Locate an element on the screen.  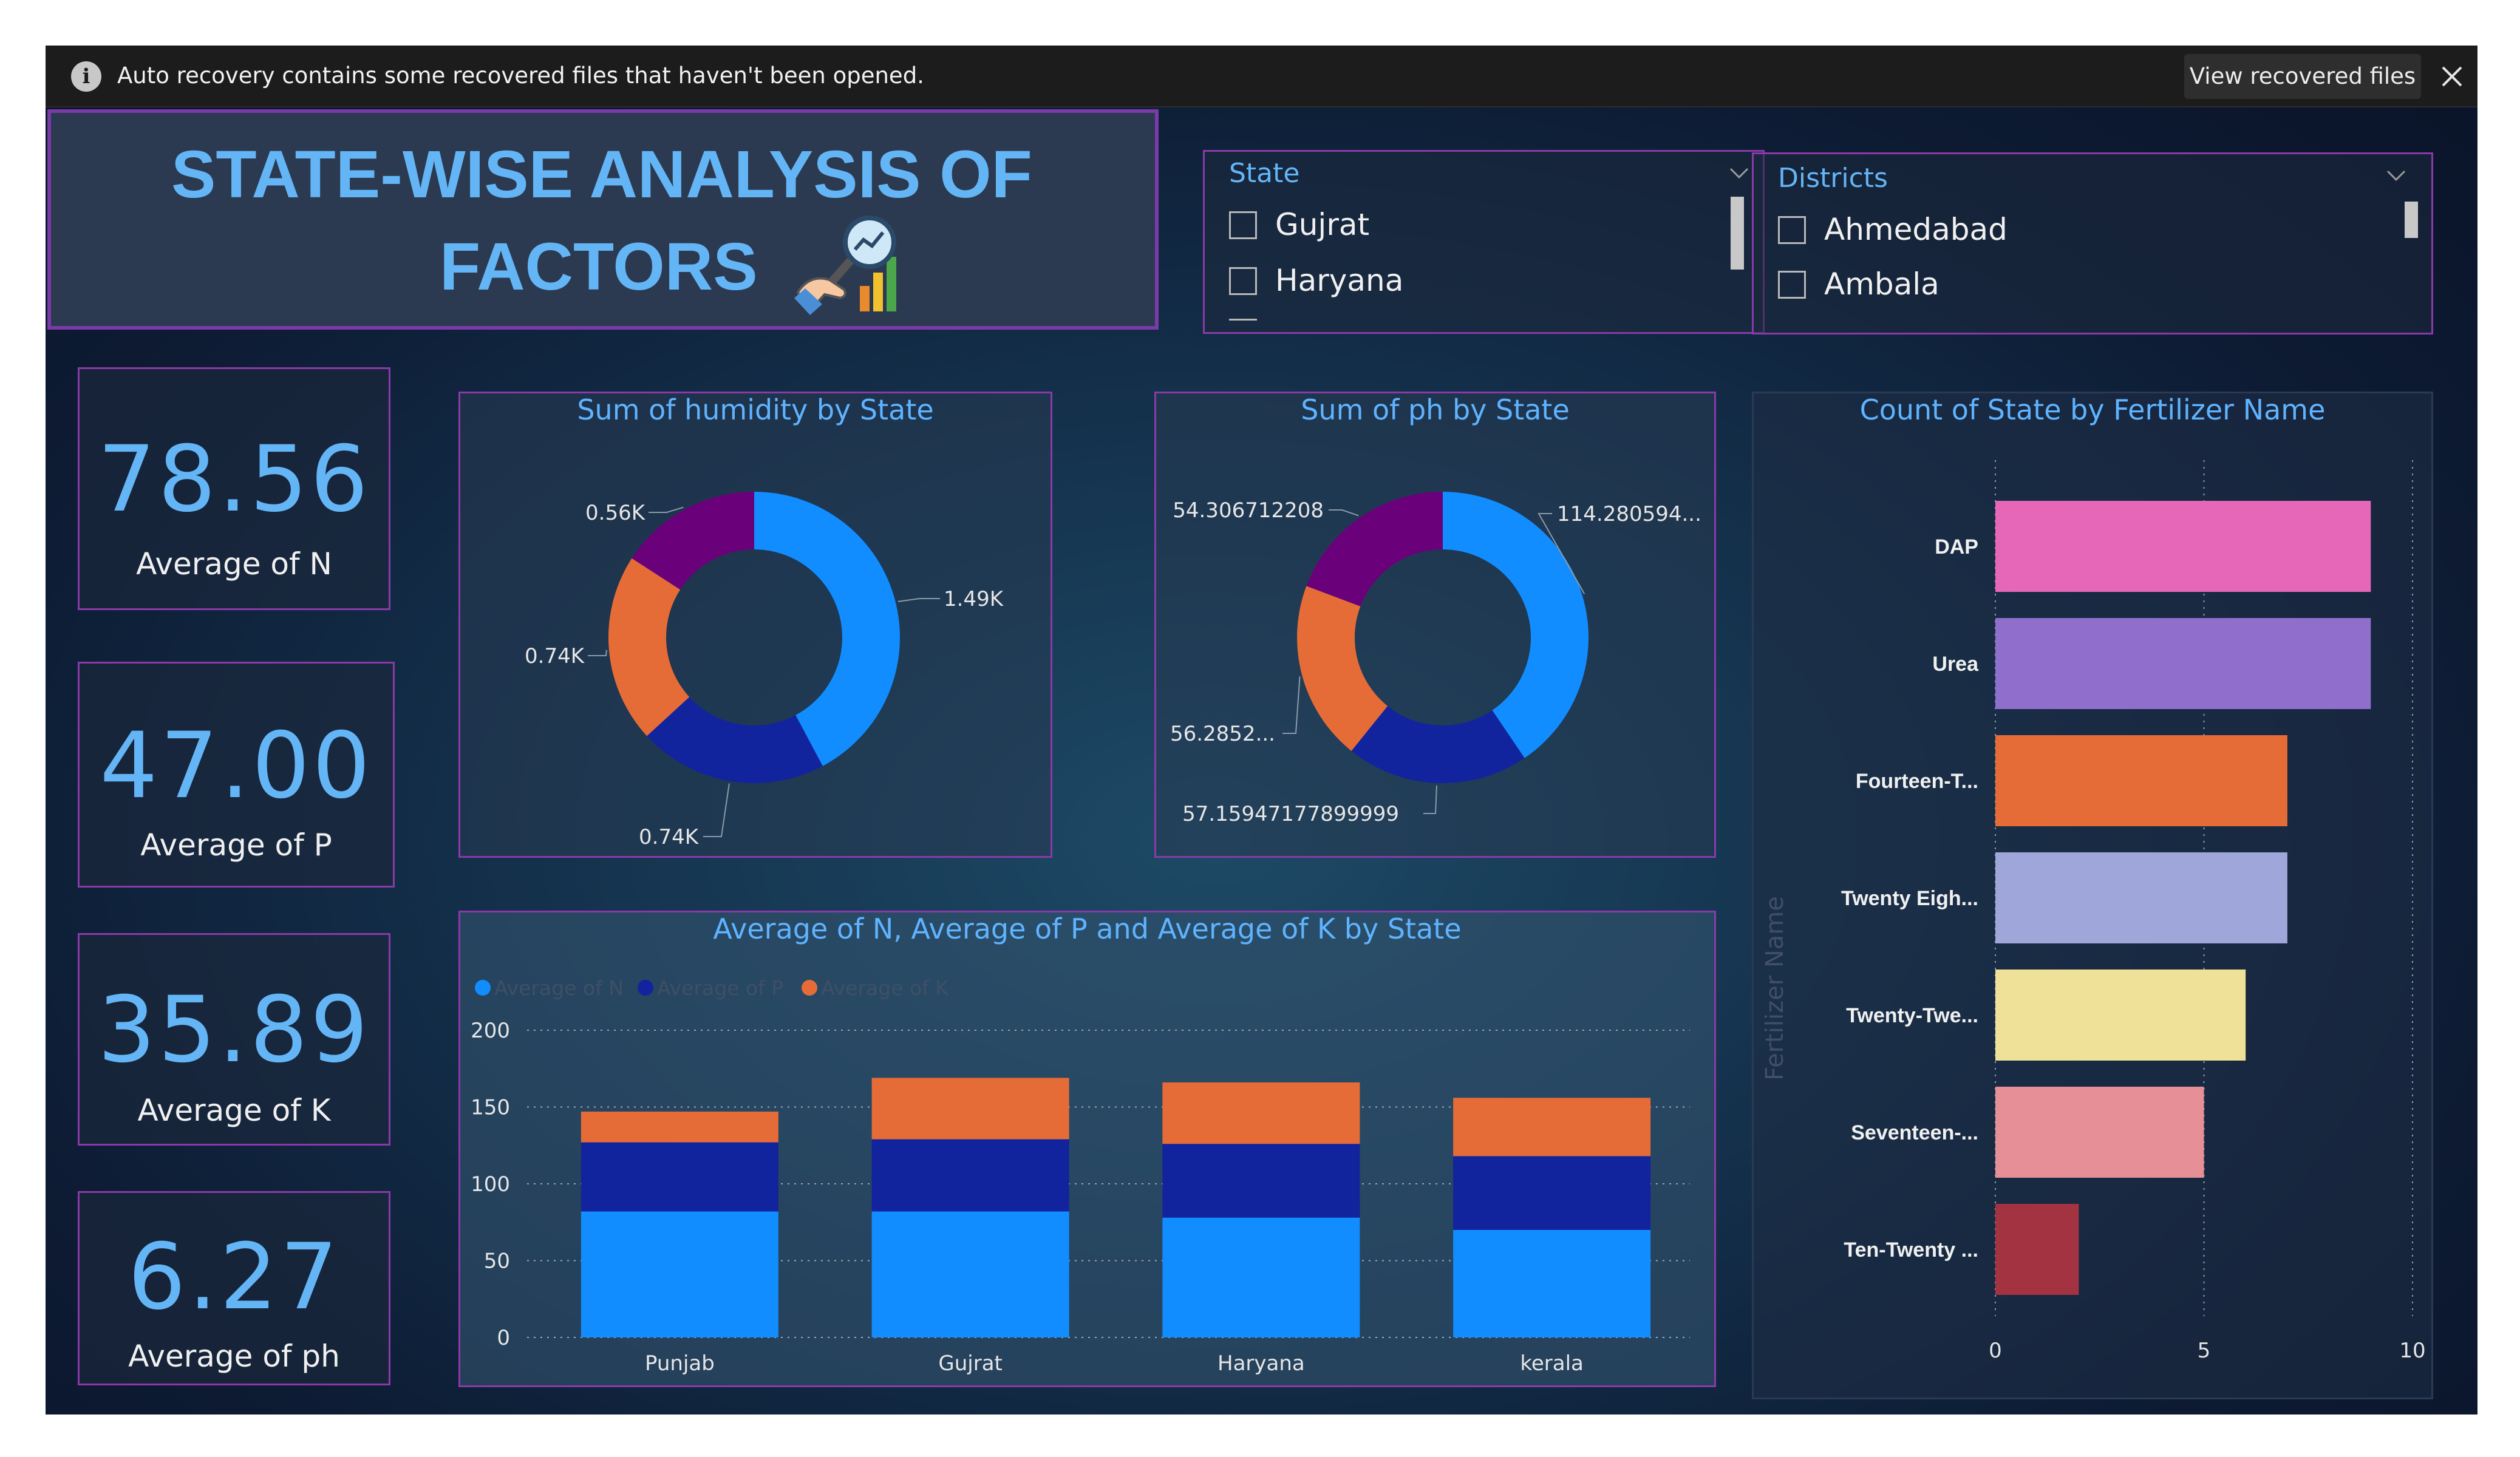
category-label: DAP is located at coordinates (1956, 547).